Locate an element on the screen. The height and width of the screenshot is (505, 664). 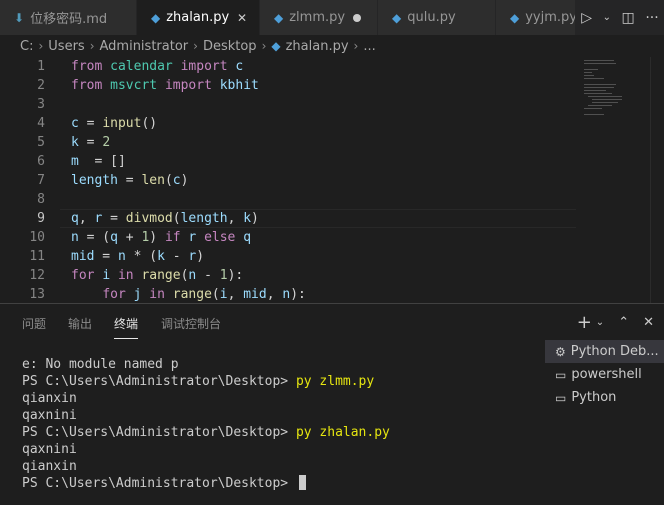
tab-zhalan: ◆ zhalan.py ✕ is located at coordinates (198, 17).